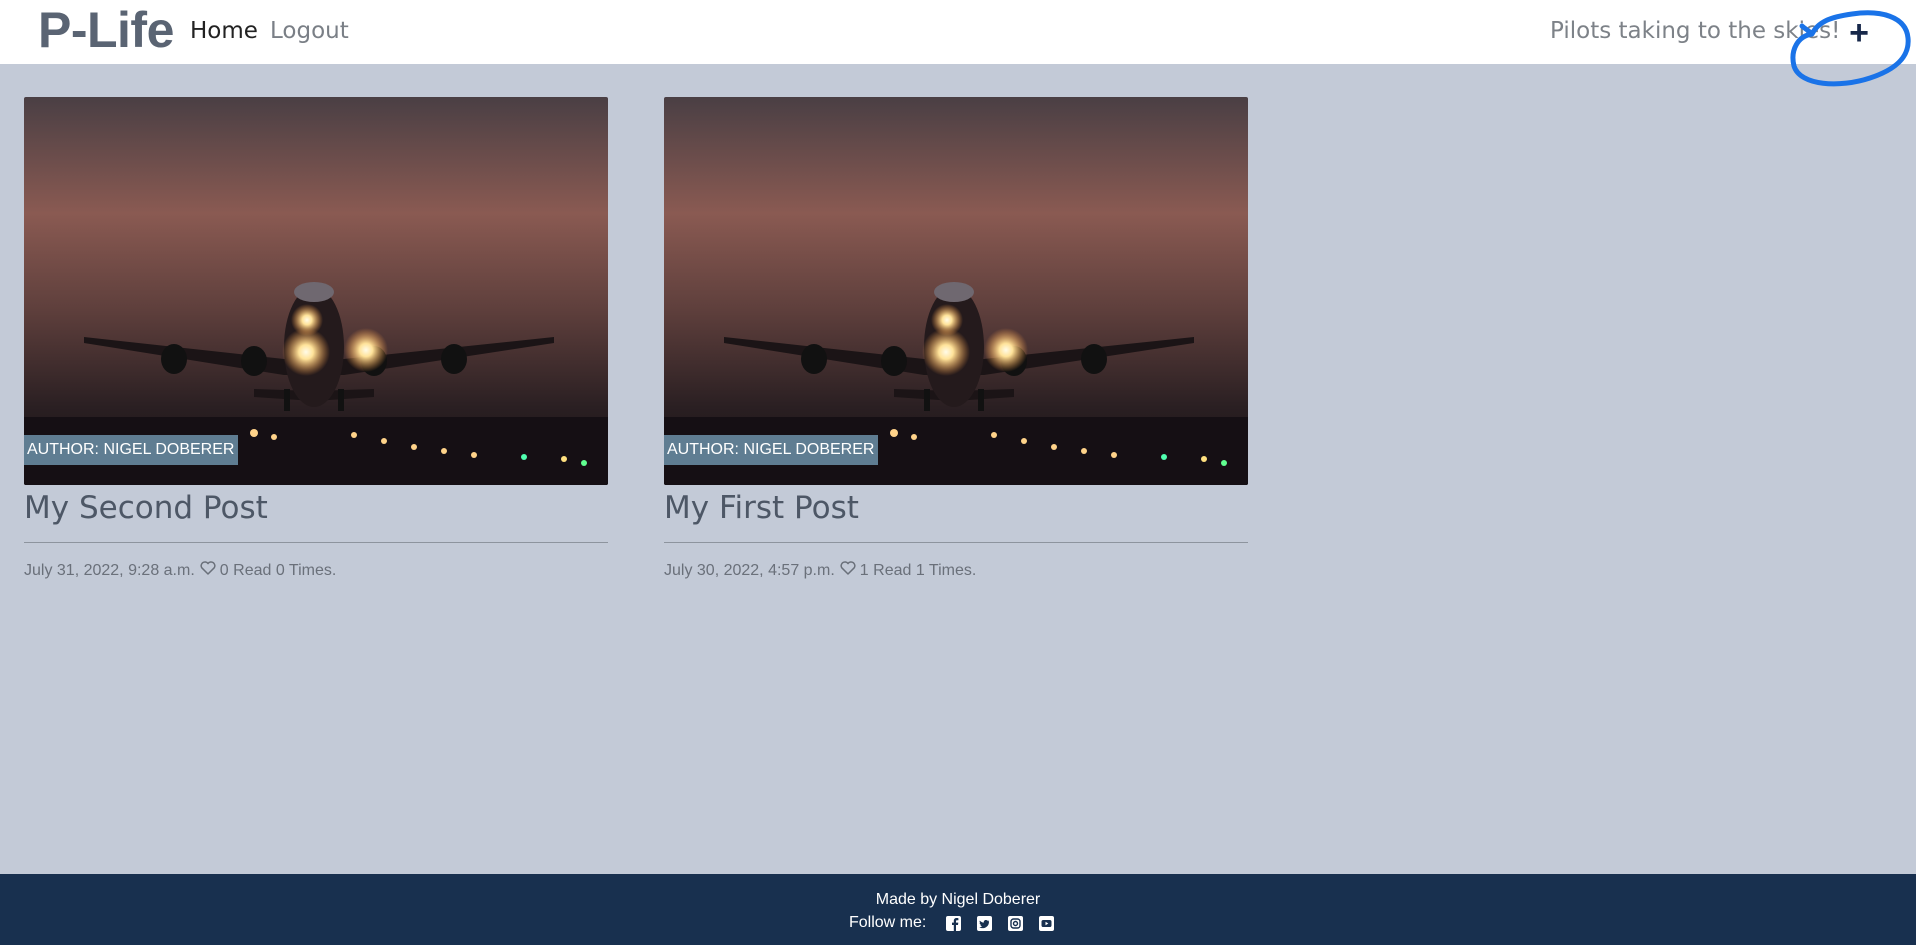  What do you see at coordinates (224, 31) in the screenshot?
I see `nav-home-link: Home` at bounding box center [224, 31].